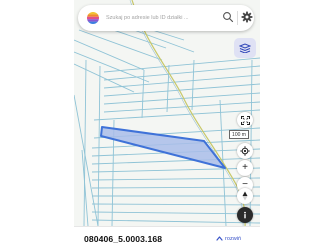  I want to click on app-logo, so click(93, 18).